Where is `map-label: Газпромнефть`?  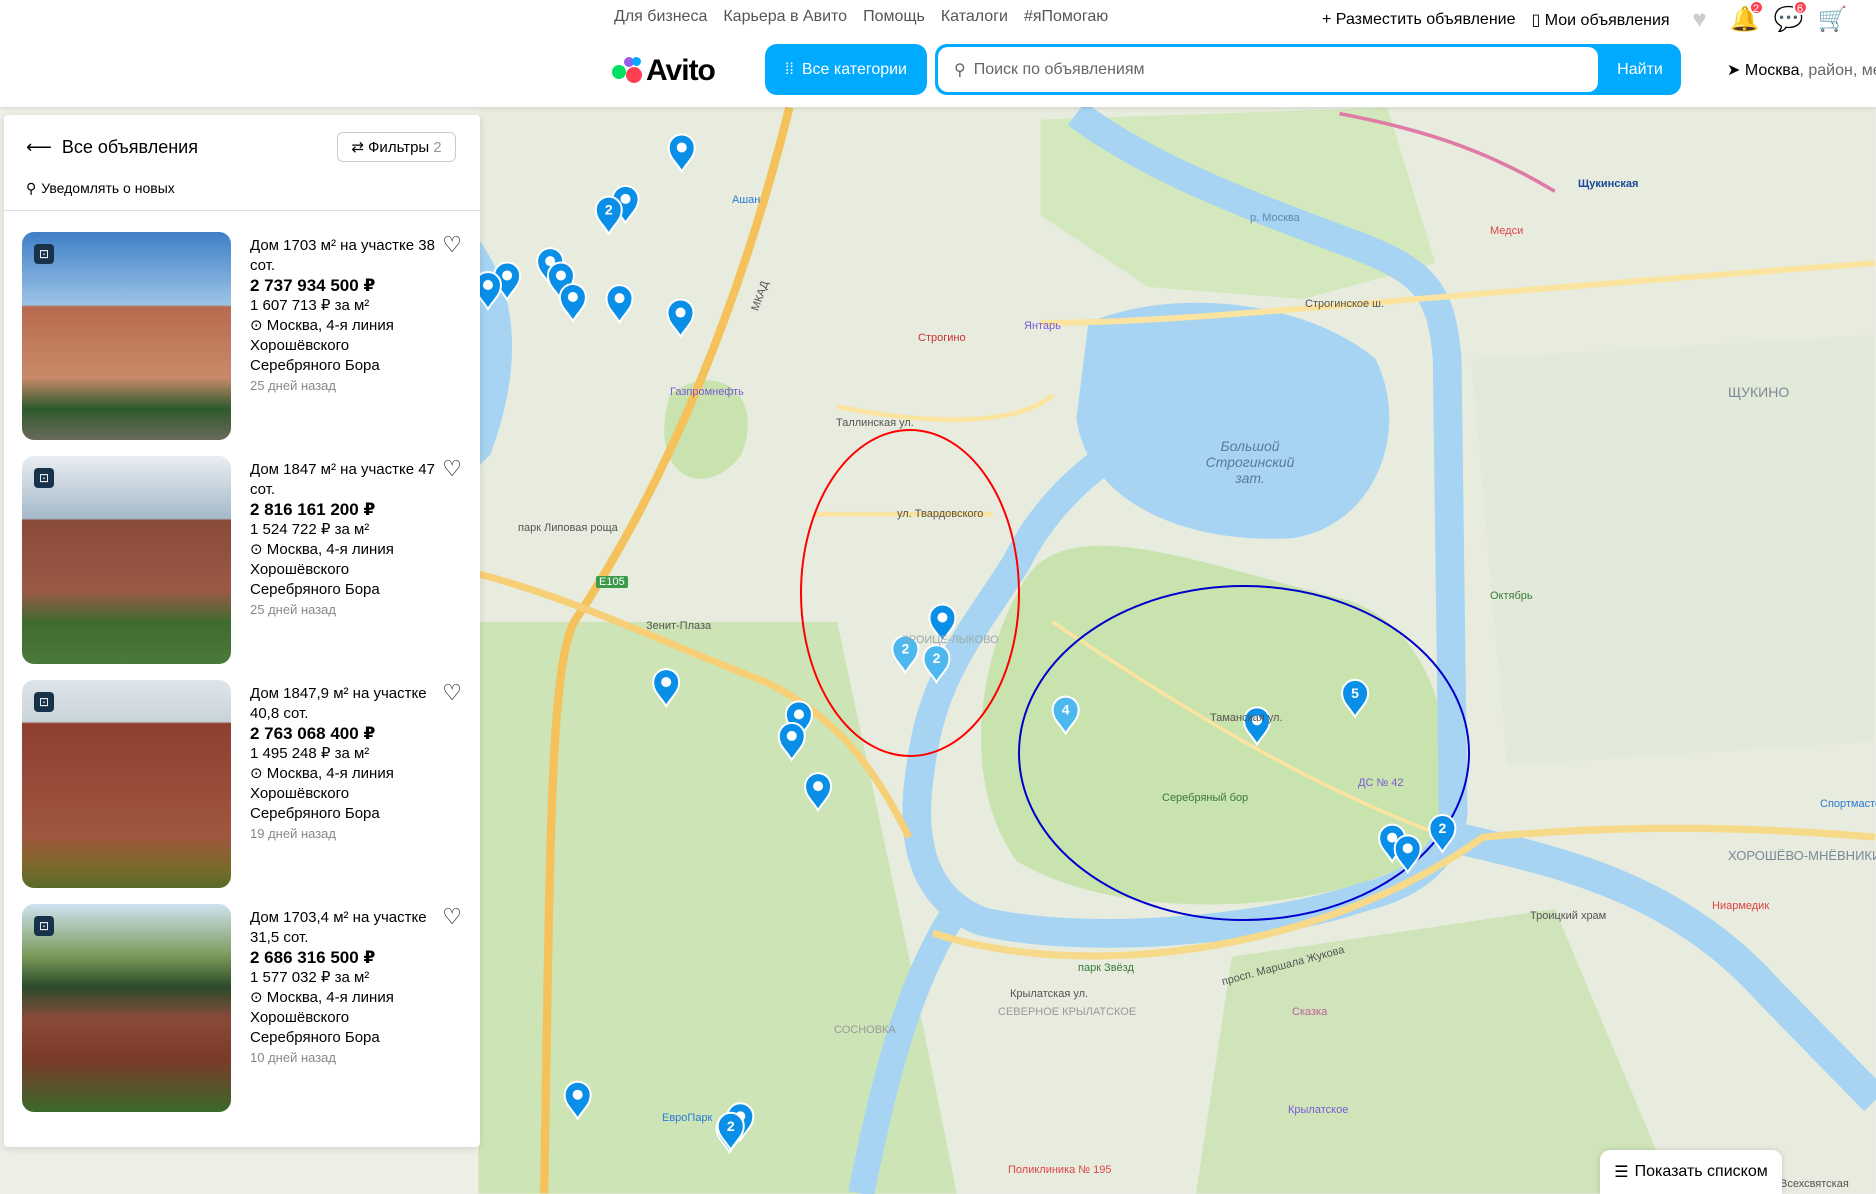 map-label: Газпромнефть is located at coordinates (707, 392).